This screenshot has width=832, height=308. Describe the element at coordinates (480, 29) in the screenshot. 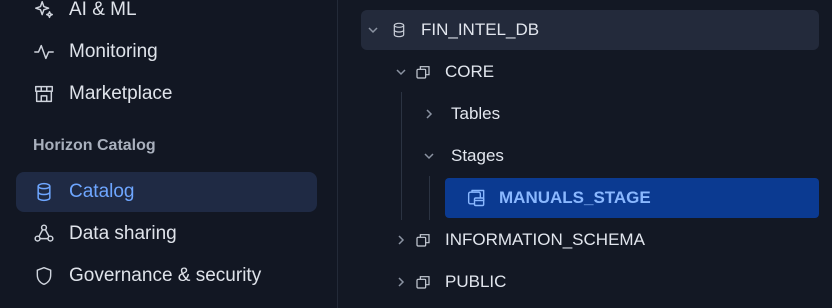

I see `tree-row-label: FIN_INTEL_DB` at that location.